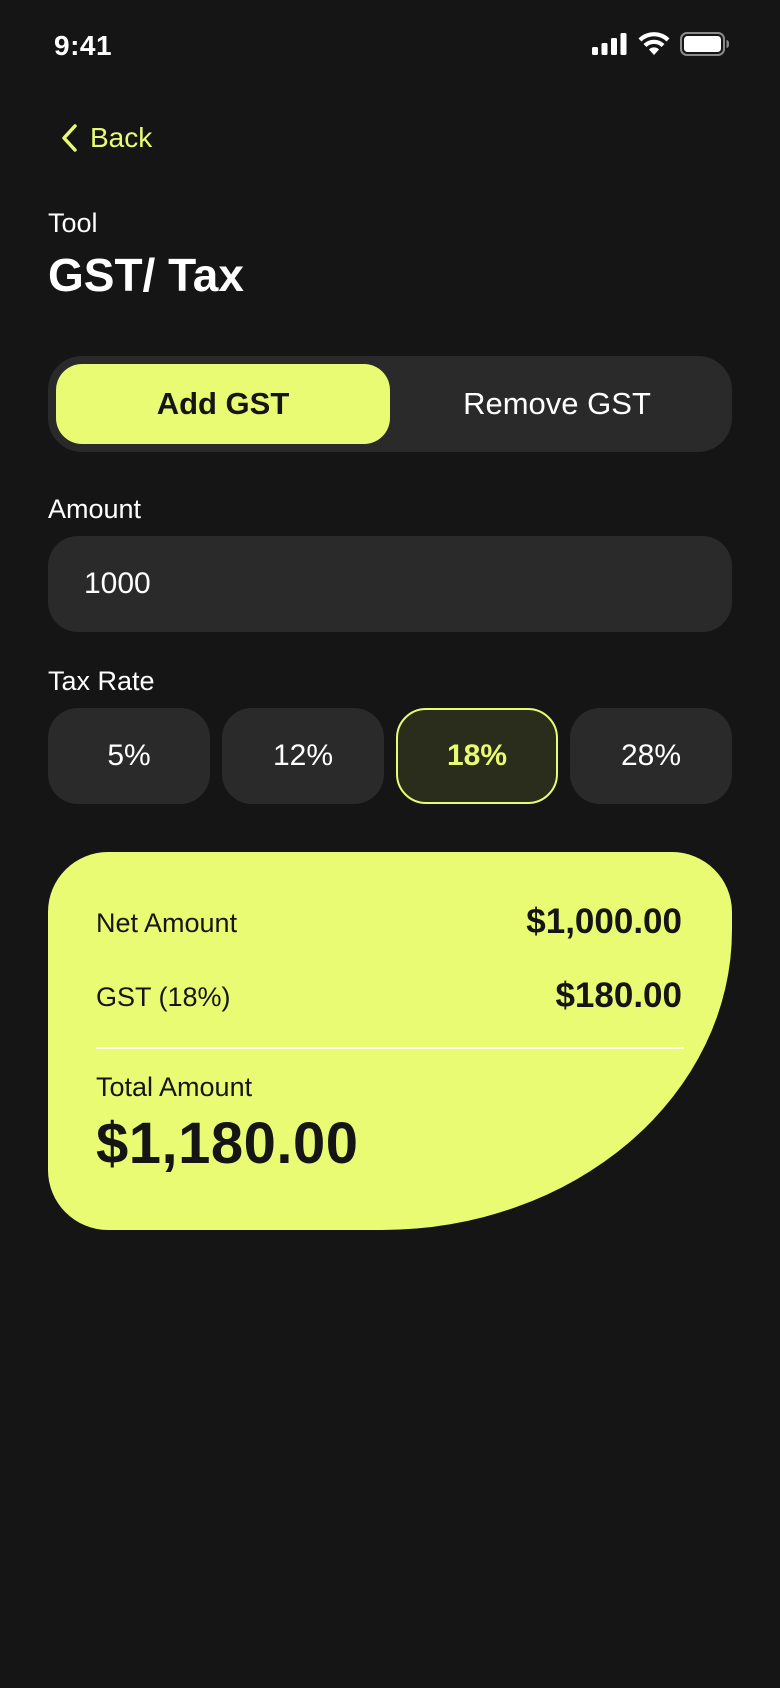  What do you see at coordinates (557, 404) in the screenshot?
I see `remove-gst-tab: Remove GST` at bounding box center [557, 404].